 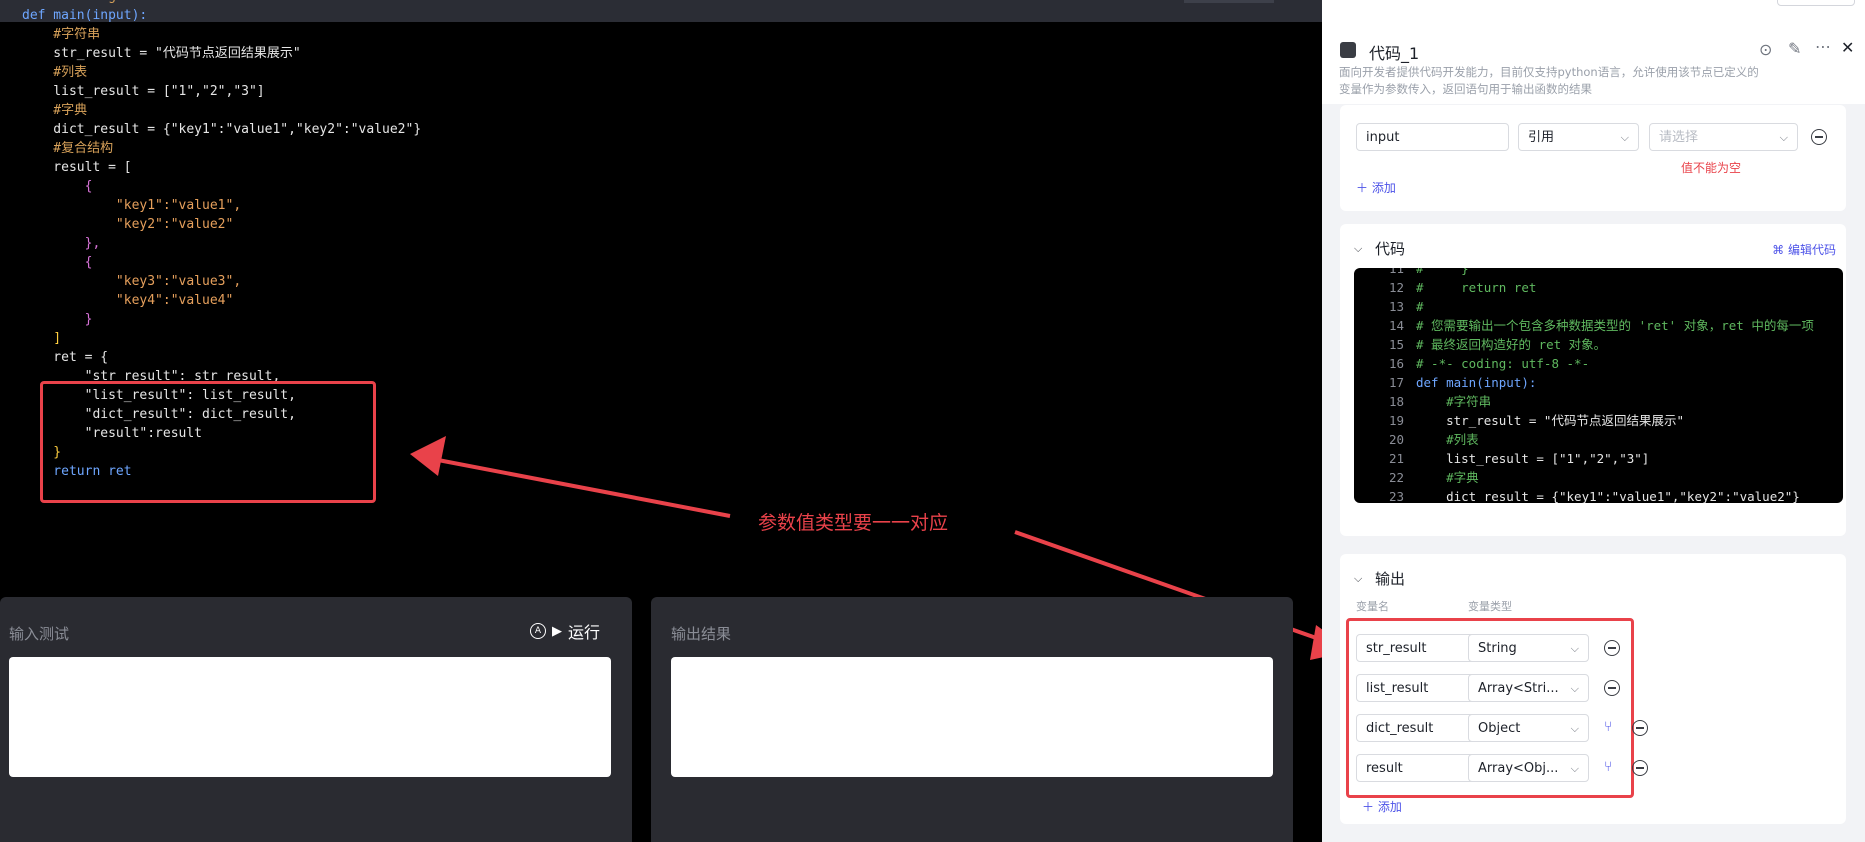 What do you see at coordinates (1593, 12) in the screenshot?
I see `side-top-bar` at bounding box center [1593, 12].